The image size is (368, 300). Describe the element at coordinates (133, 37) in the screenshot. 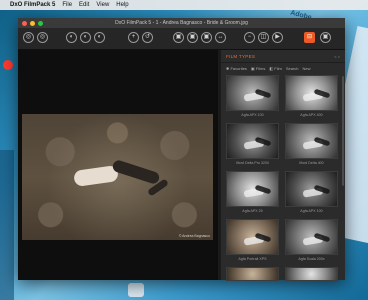

I see `zoom-in-button: +` at that location.